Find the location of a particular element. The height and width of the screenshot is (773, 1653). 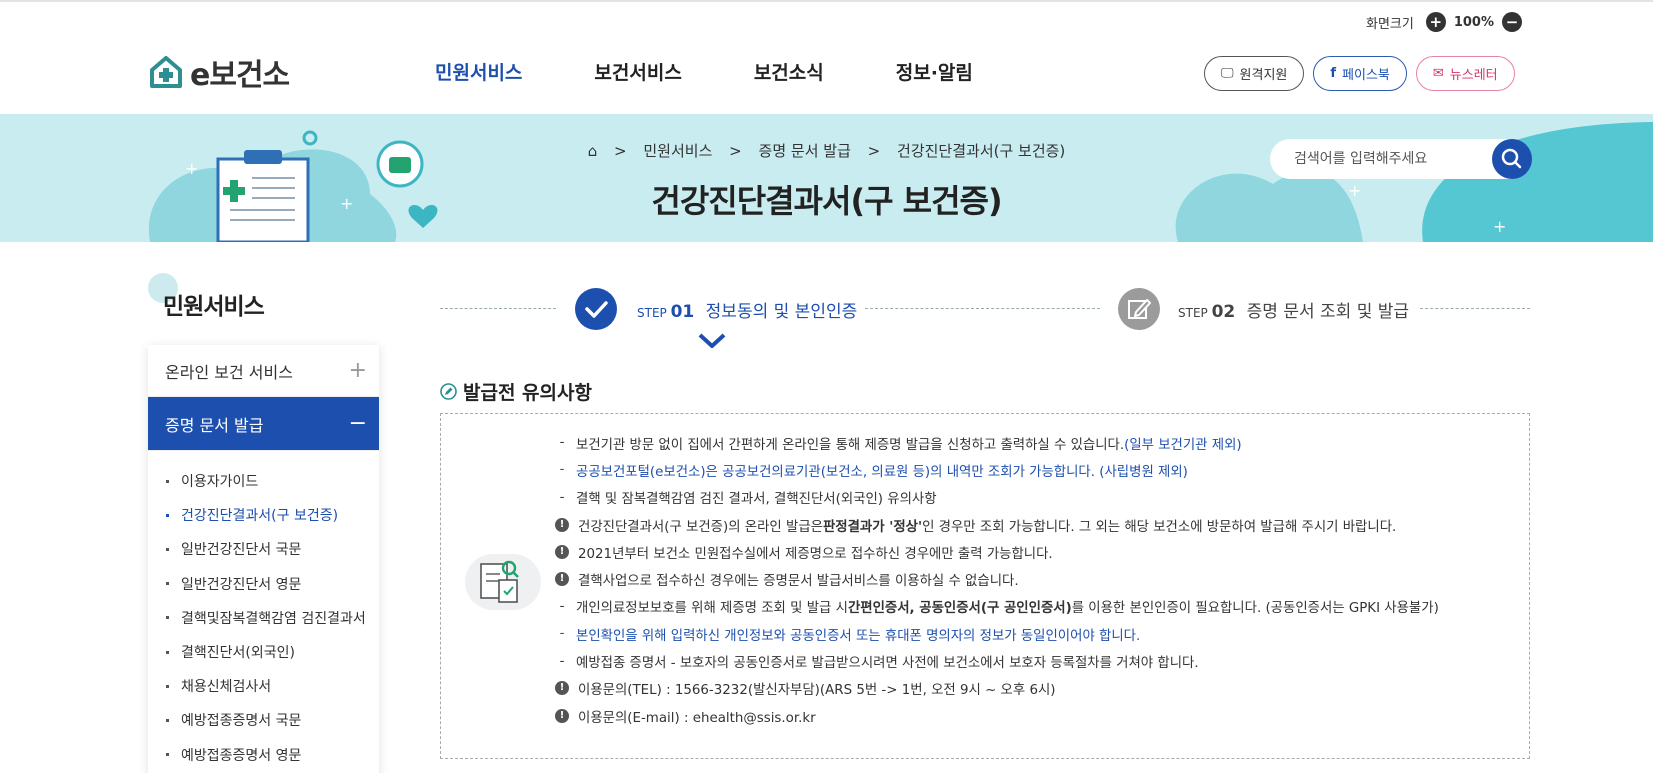

pencil-circle-icon is located at coordinates (448, 391).